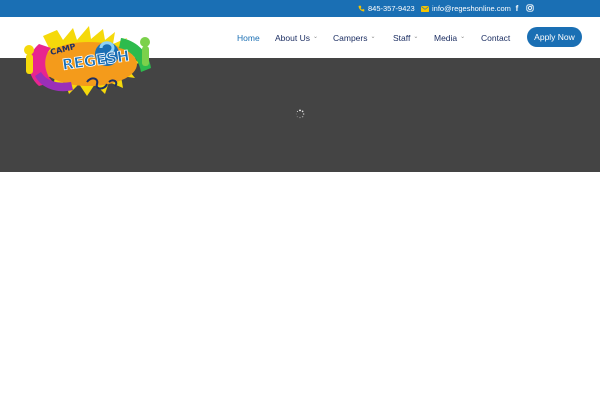 This screenshot has height=400, width=600. I want to click on instagram-icon, so click(530, 8).